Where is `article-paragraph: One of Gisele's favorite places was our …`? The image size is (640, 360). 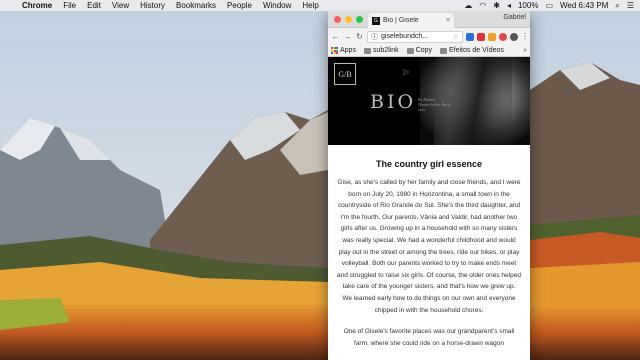
article-paragraph: One of Gisele's favorite places was our … is located at coordinates (429, 337).